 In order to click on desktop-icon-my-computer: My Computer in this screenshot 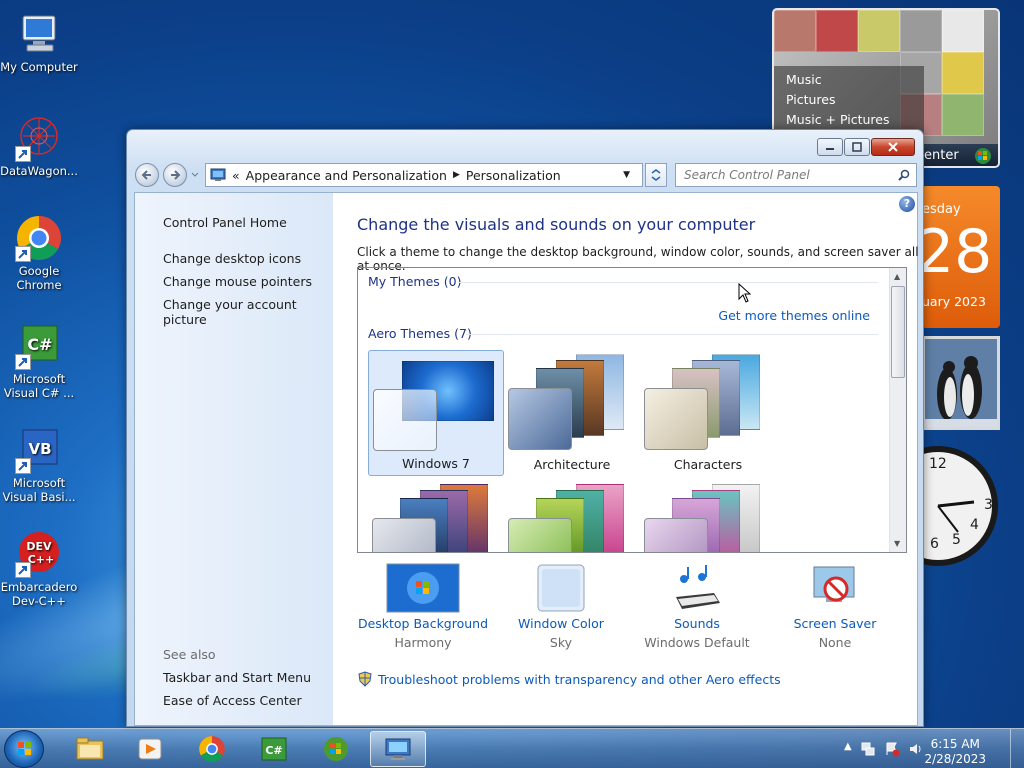, I will do `click(39, 42)`.